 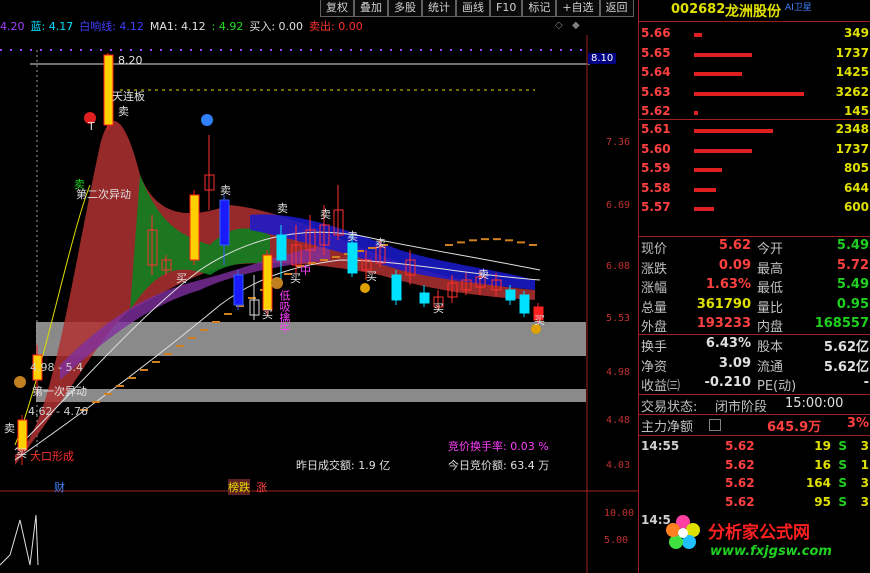 I want to click on quote-v2: -, so click(x=866, y=382).